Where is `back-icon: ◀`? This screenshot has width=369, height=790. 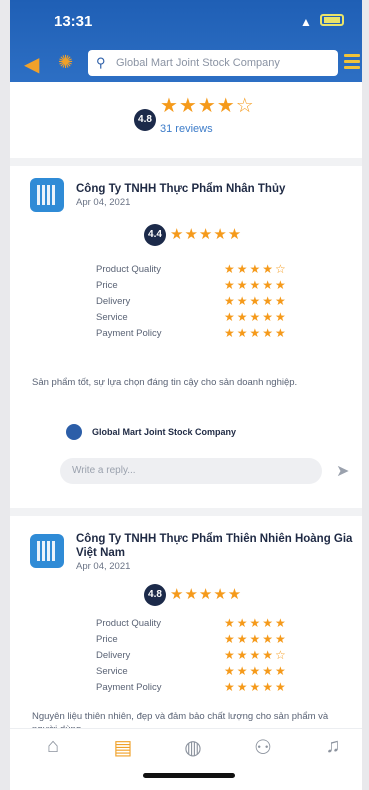 back-icon: ◀ is located at coordinates (31, 64).